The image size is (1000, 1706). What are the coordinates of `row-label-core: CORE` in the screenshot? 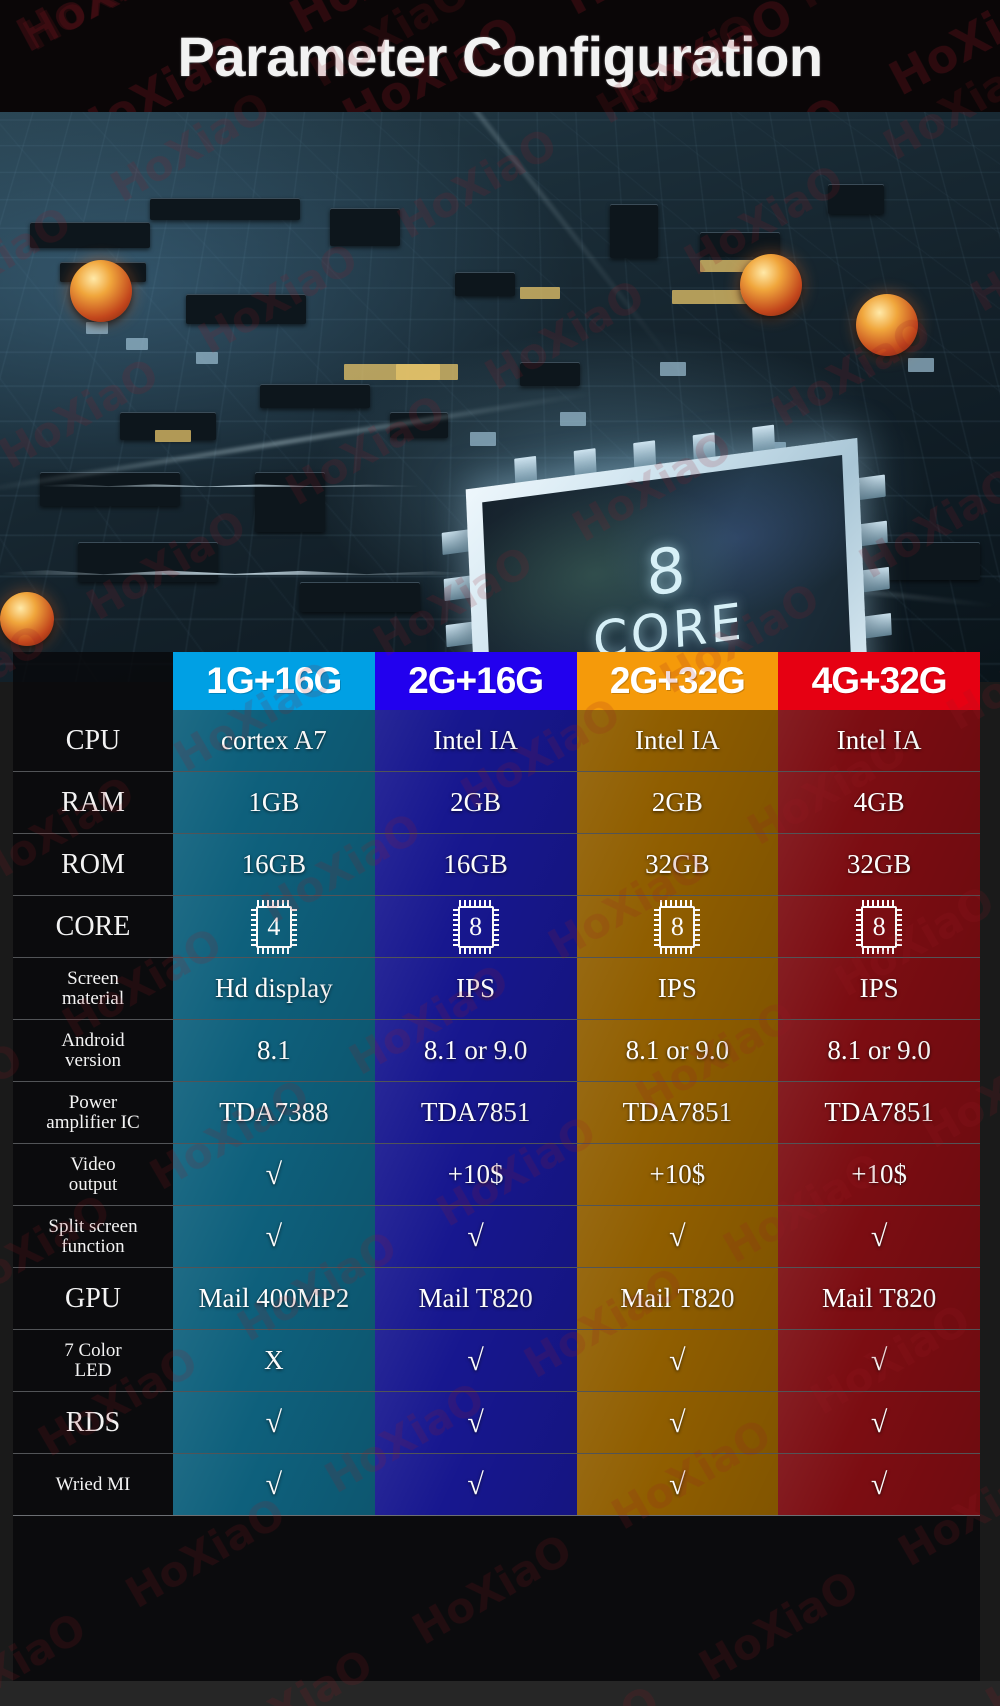 It's located at (93, 926).